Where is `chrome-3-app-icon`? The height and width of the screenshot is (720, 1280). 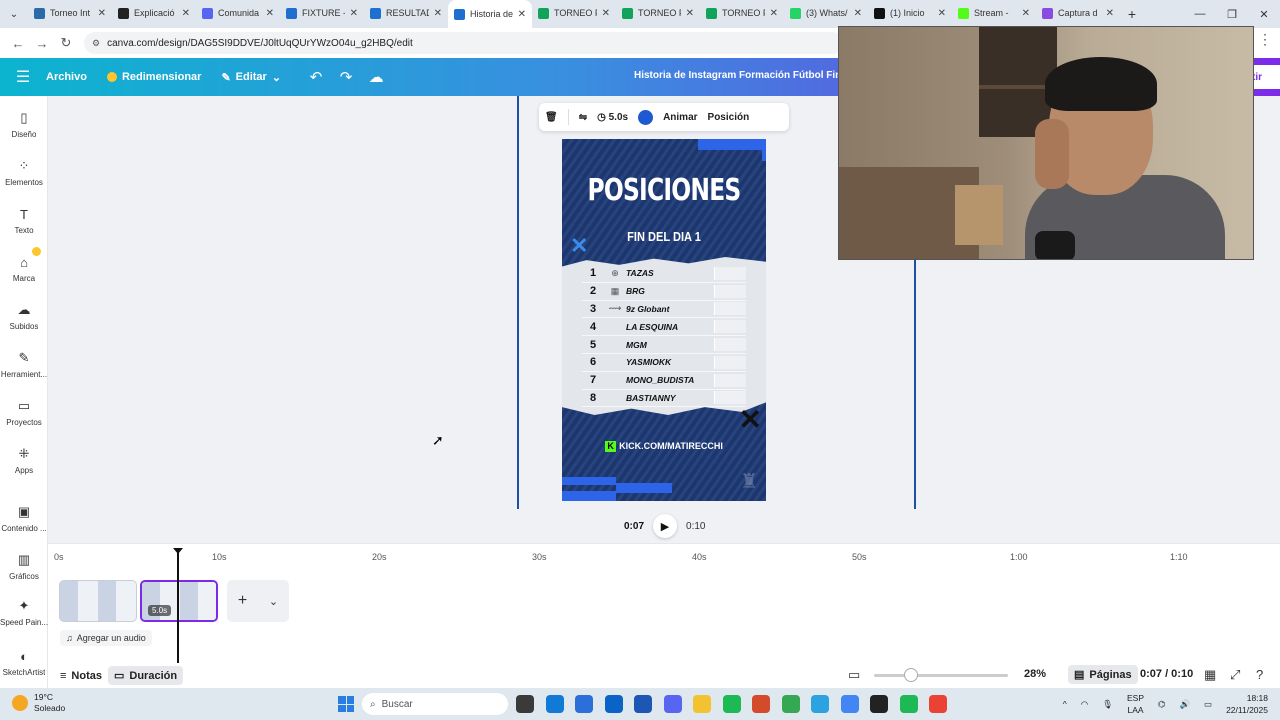
chrome-3-app-icon is located at coordinates (938, 704).